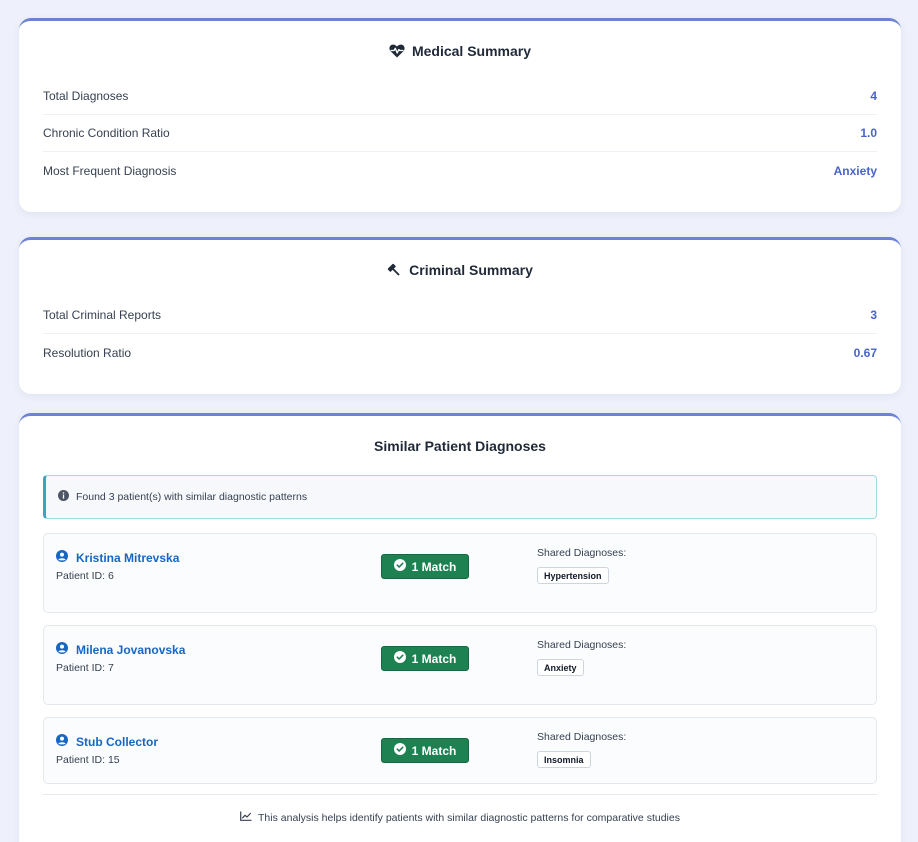 The image size is (918, 842). I want to click on patient-name-link: Milena Jovanovska, so click(120, 649).